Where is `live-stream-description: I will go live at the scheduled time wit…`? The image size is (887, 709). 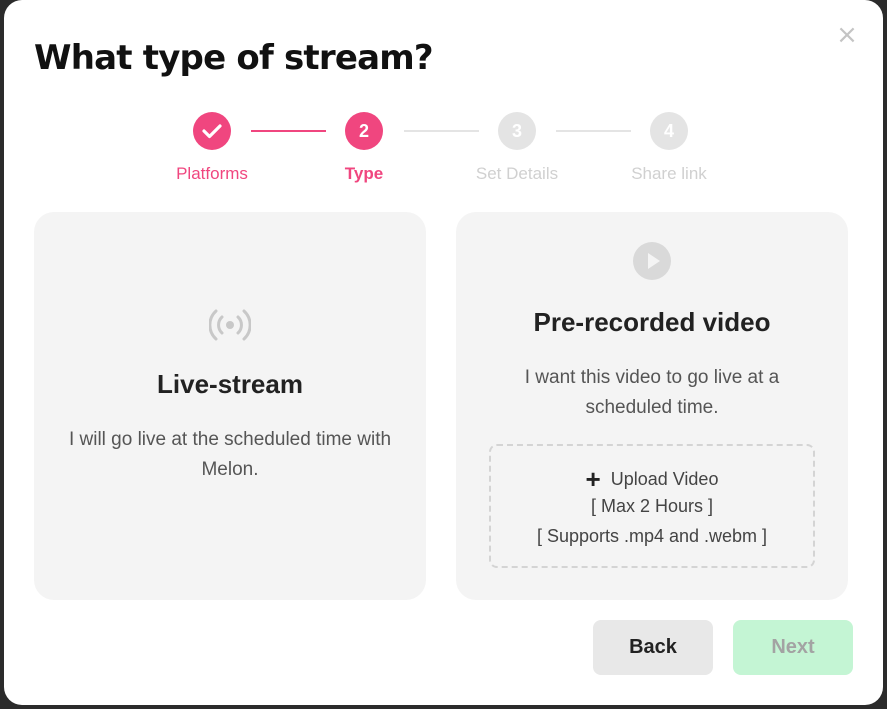
live-stream-description: I will go live at the scheduled time wit… is located at coordinates (230, 454).